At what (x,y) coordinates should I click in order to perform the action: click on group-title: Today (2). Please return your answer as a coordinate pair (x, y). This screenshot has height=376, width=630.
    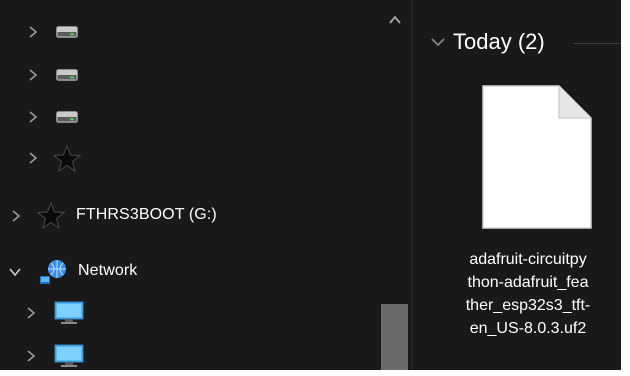
    Looking at the image, I should click on (499, 41).